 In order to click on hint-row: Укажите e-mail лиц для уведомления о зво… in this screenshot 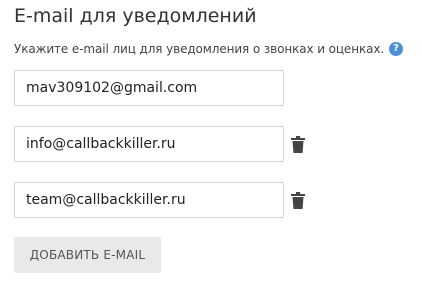, I will do `click(209, 49)`.